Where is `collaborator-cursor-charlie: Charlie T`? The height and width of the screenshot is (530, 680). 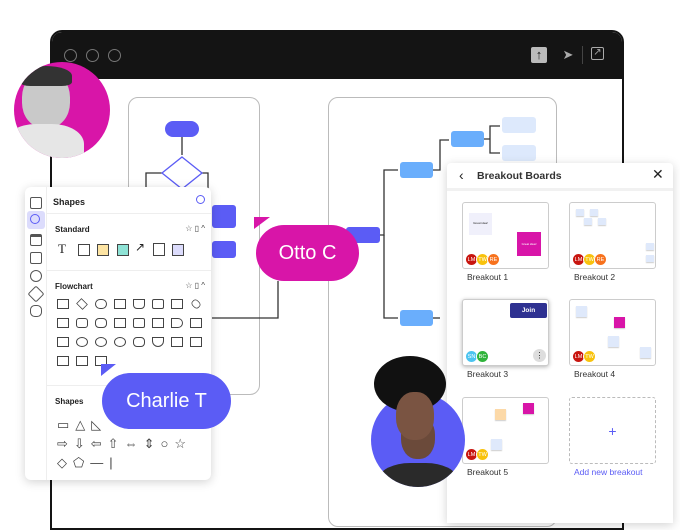 collaborator-cursor-charlie: Charlie T is located at coordinates (166, 401).